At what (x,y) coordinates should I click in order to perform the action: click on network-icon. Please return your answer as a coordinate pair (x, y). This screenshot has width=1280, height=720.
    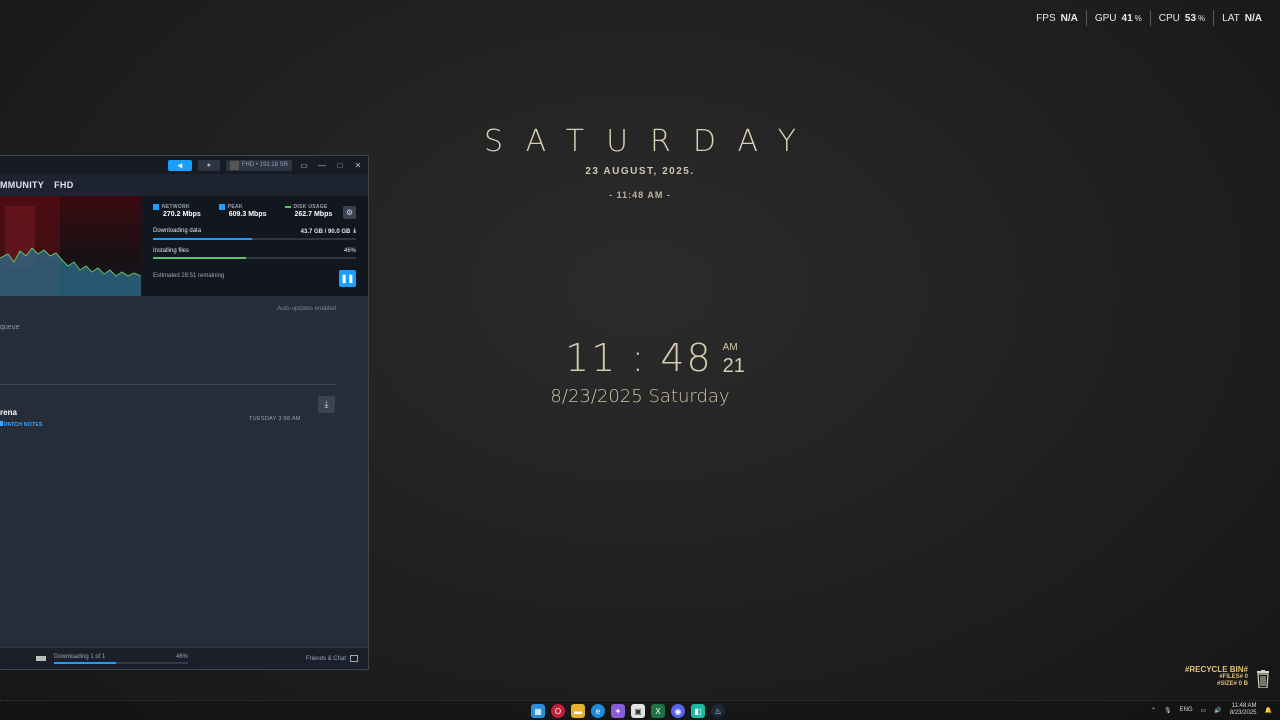
    Looking at the image, I should click on (156, 207).